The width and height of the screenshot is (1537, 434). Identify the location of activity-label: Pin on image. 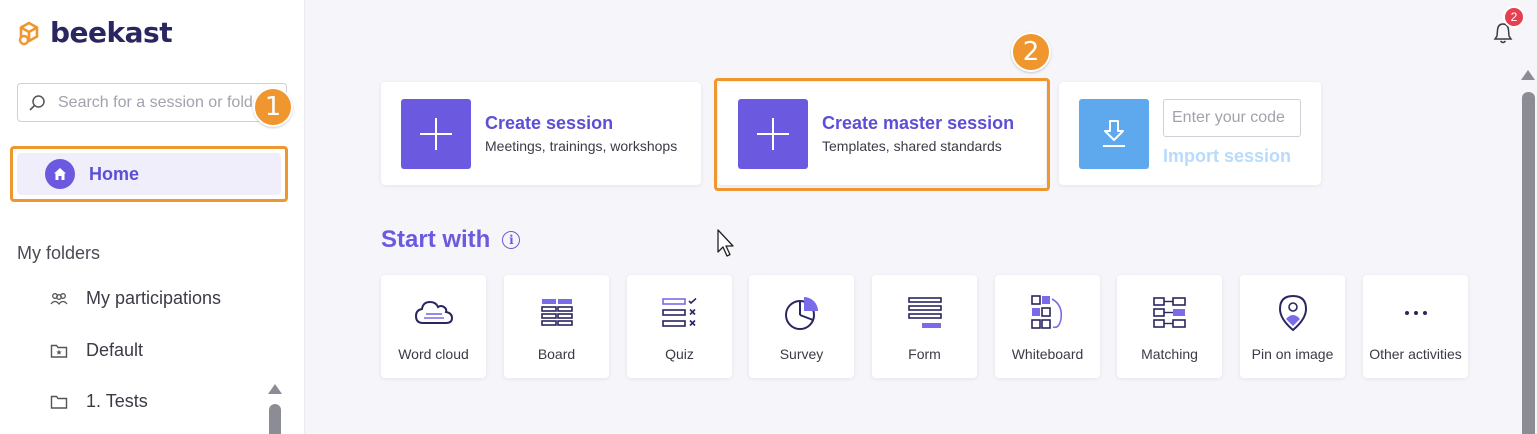
(1292, 354).